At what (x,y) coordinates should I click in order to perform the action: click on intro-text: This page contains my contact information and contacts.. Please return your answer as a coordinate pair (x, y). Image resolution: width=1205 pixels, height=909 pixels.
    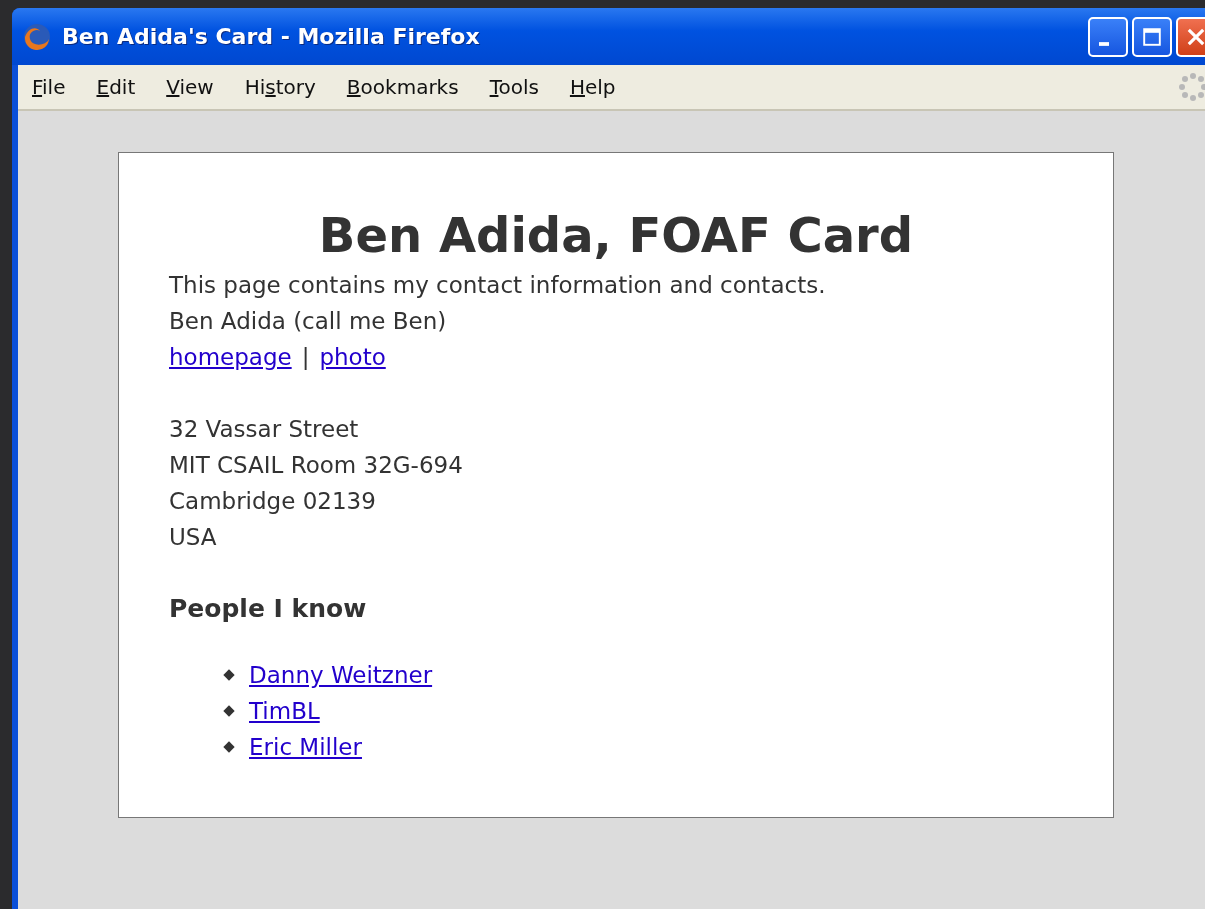
    Looking at the image, I should click on (498, 285).